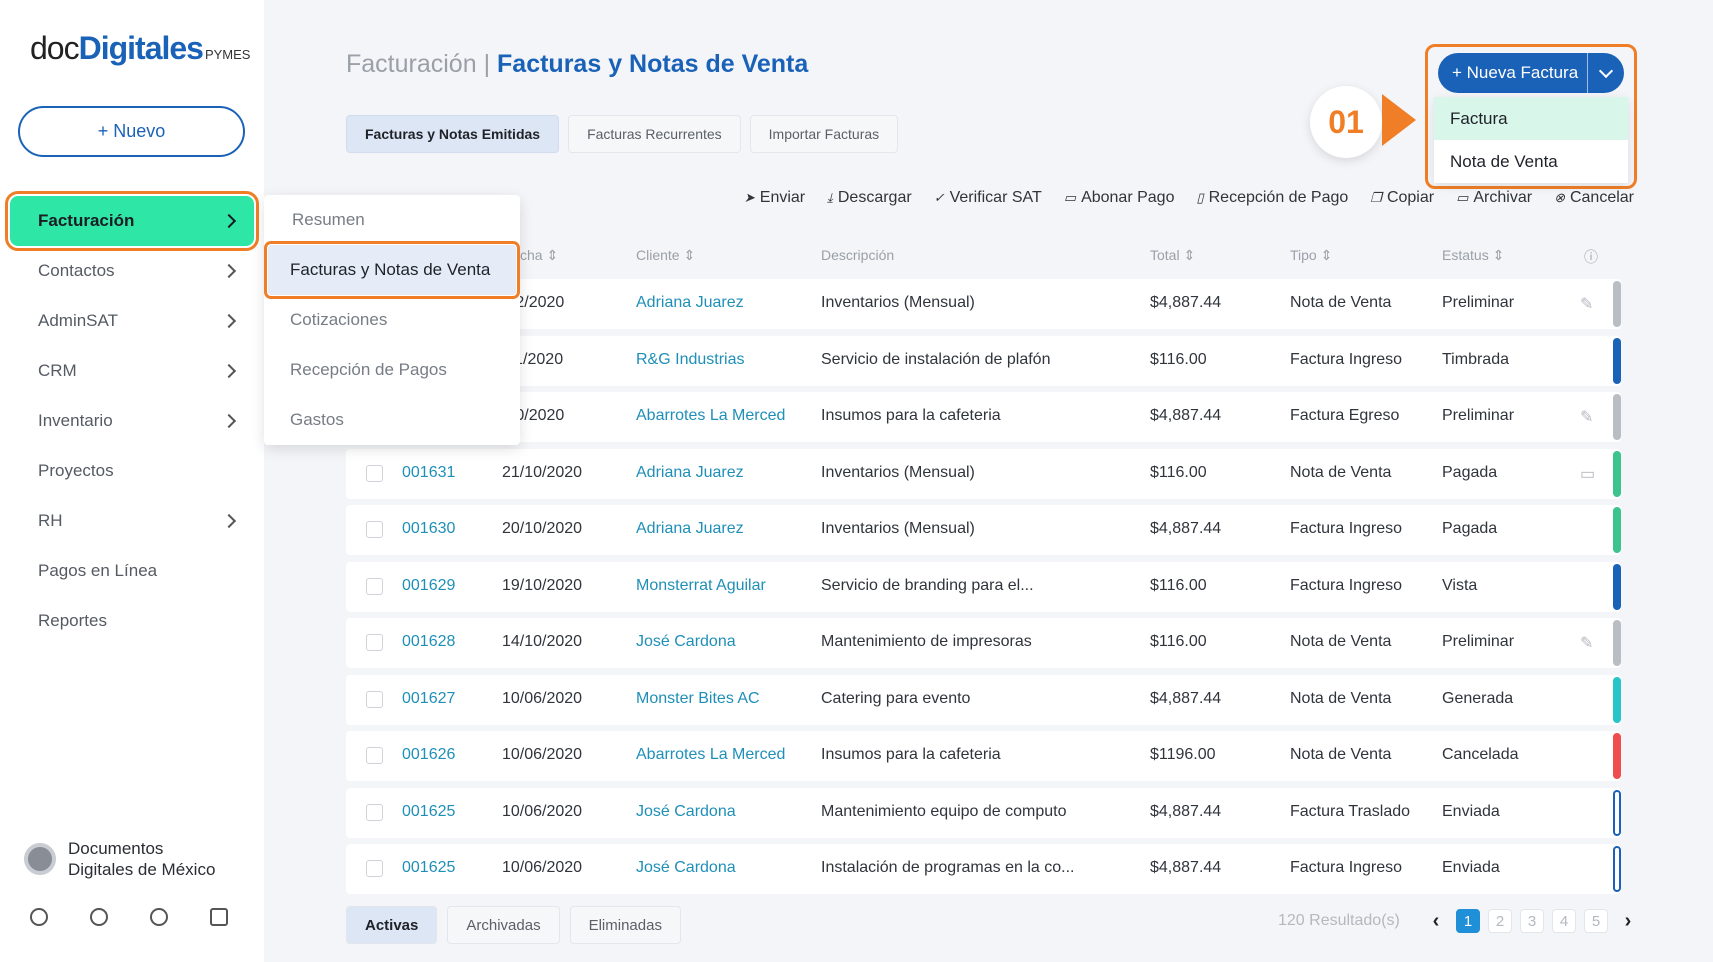  I want to click on user-icon, so click(39, 917).